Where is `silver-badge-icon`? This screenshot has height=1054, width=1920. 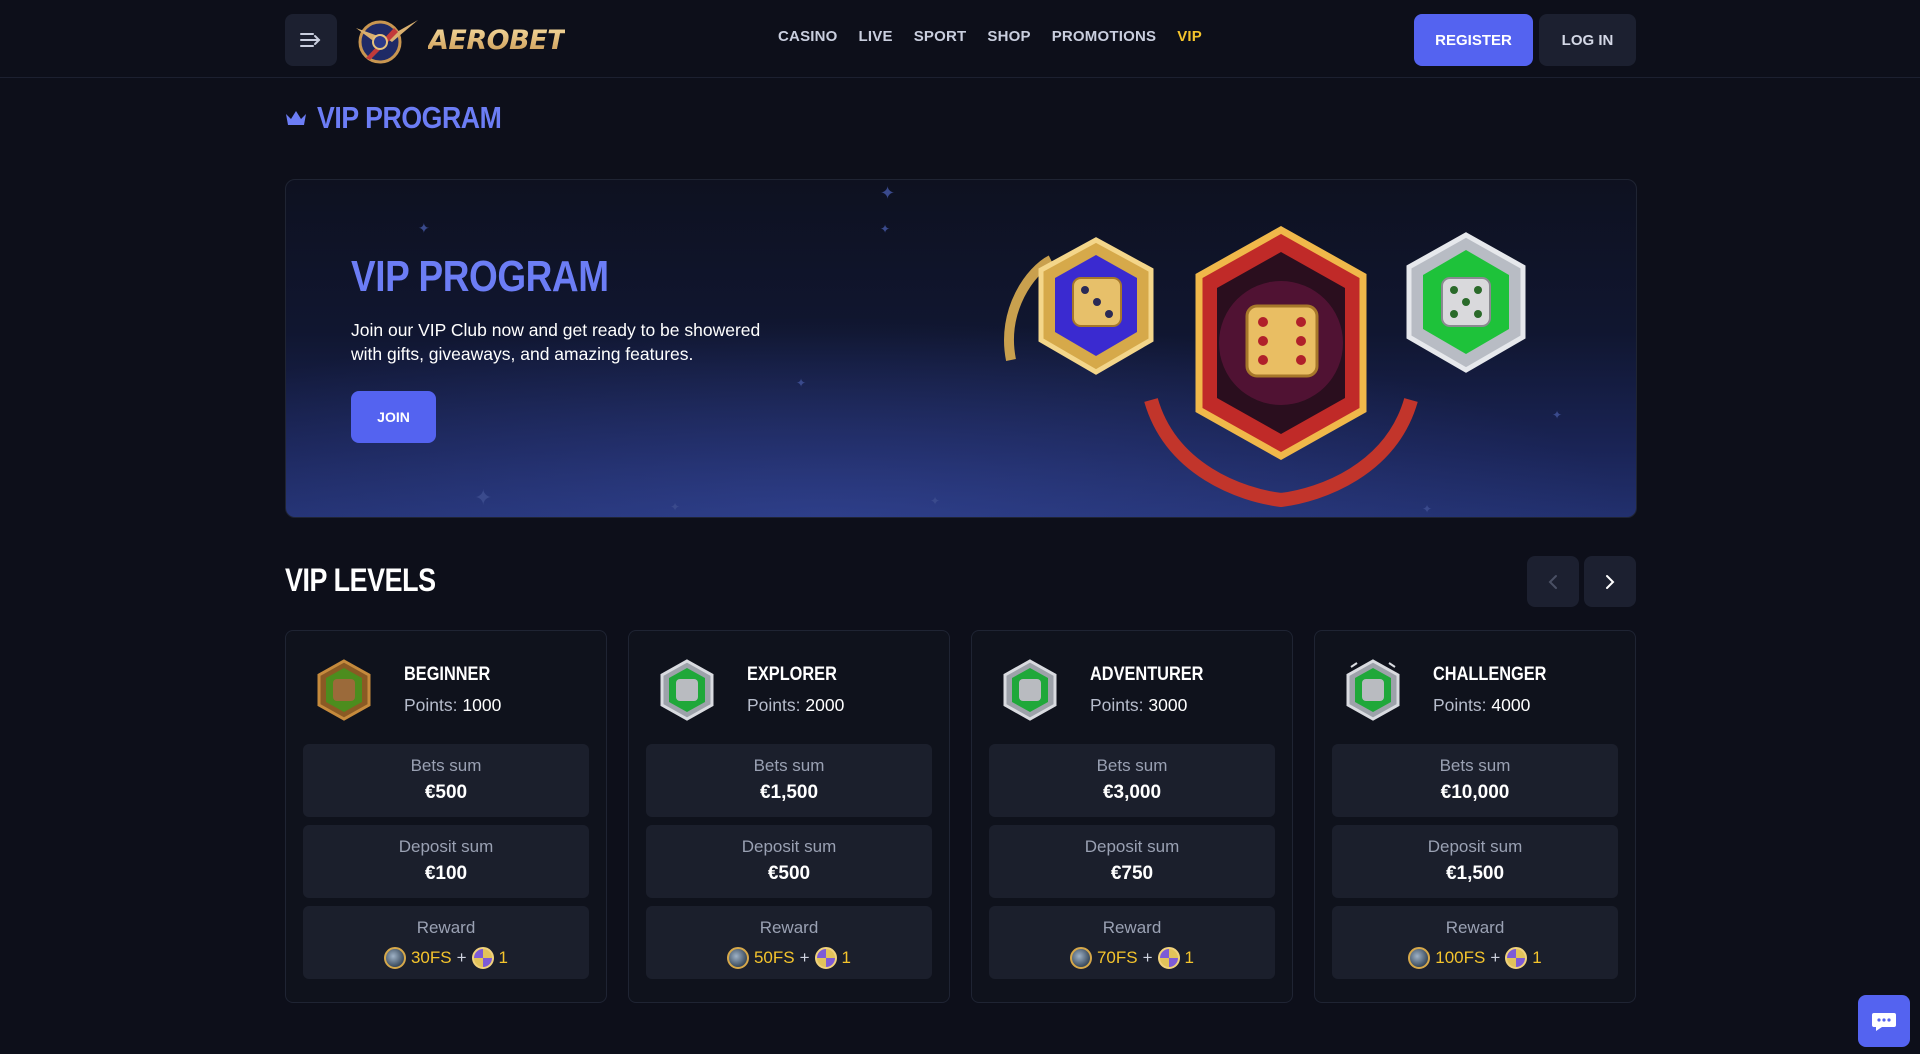 silver-badge-icon is located at coordinates (1466, 302).